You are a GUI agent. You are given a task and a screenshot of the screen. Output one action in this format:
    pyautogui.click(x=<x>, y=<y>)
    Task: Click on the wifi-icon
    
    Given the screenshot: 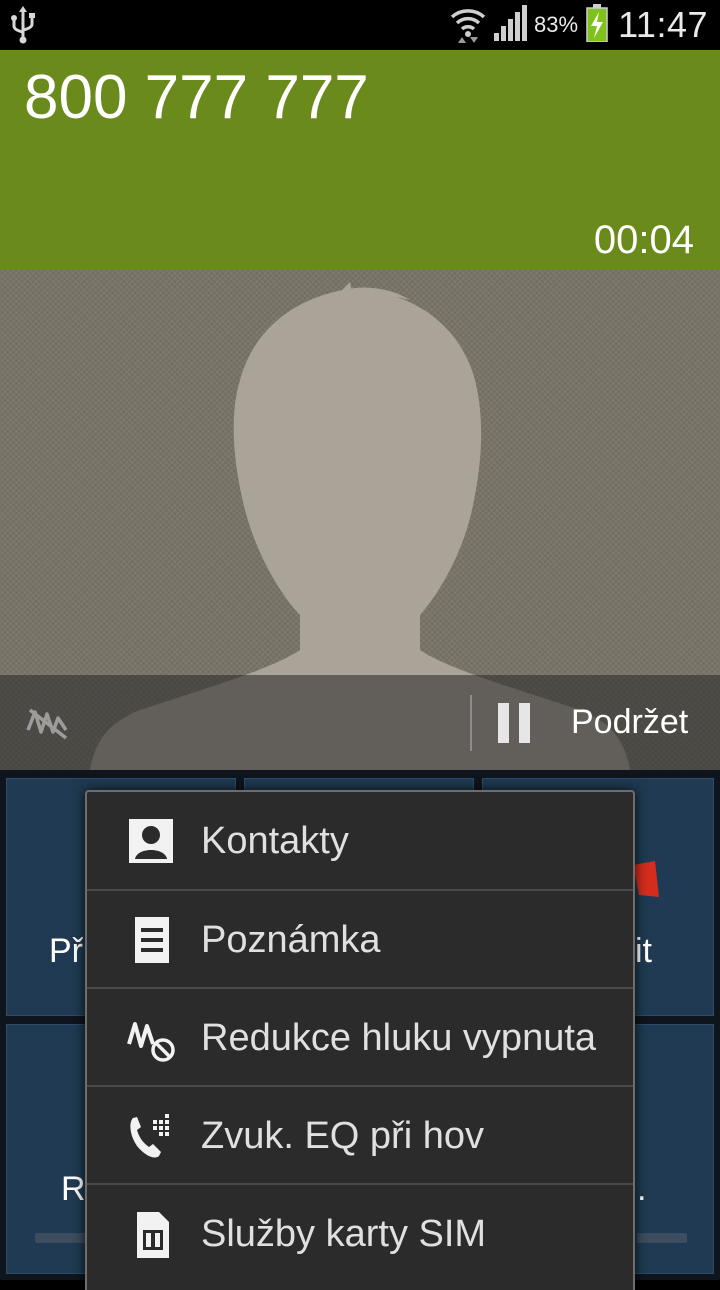 What is the action you would take?
    pyautogui.click(x=468, y=25)
    